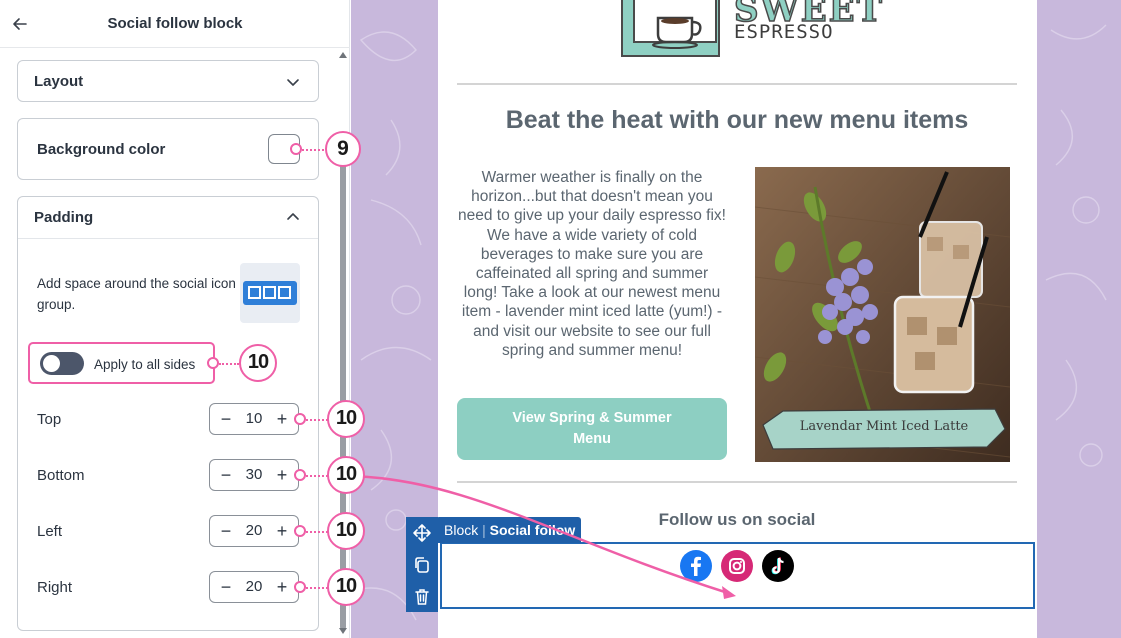 This screenshot has width=1121, height=638. I want to click on scroll-down-icon, so click(343, 631).